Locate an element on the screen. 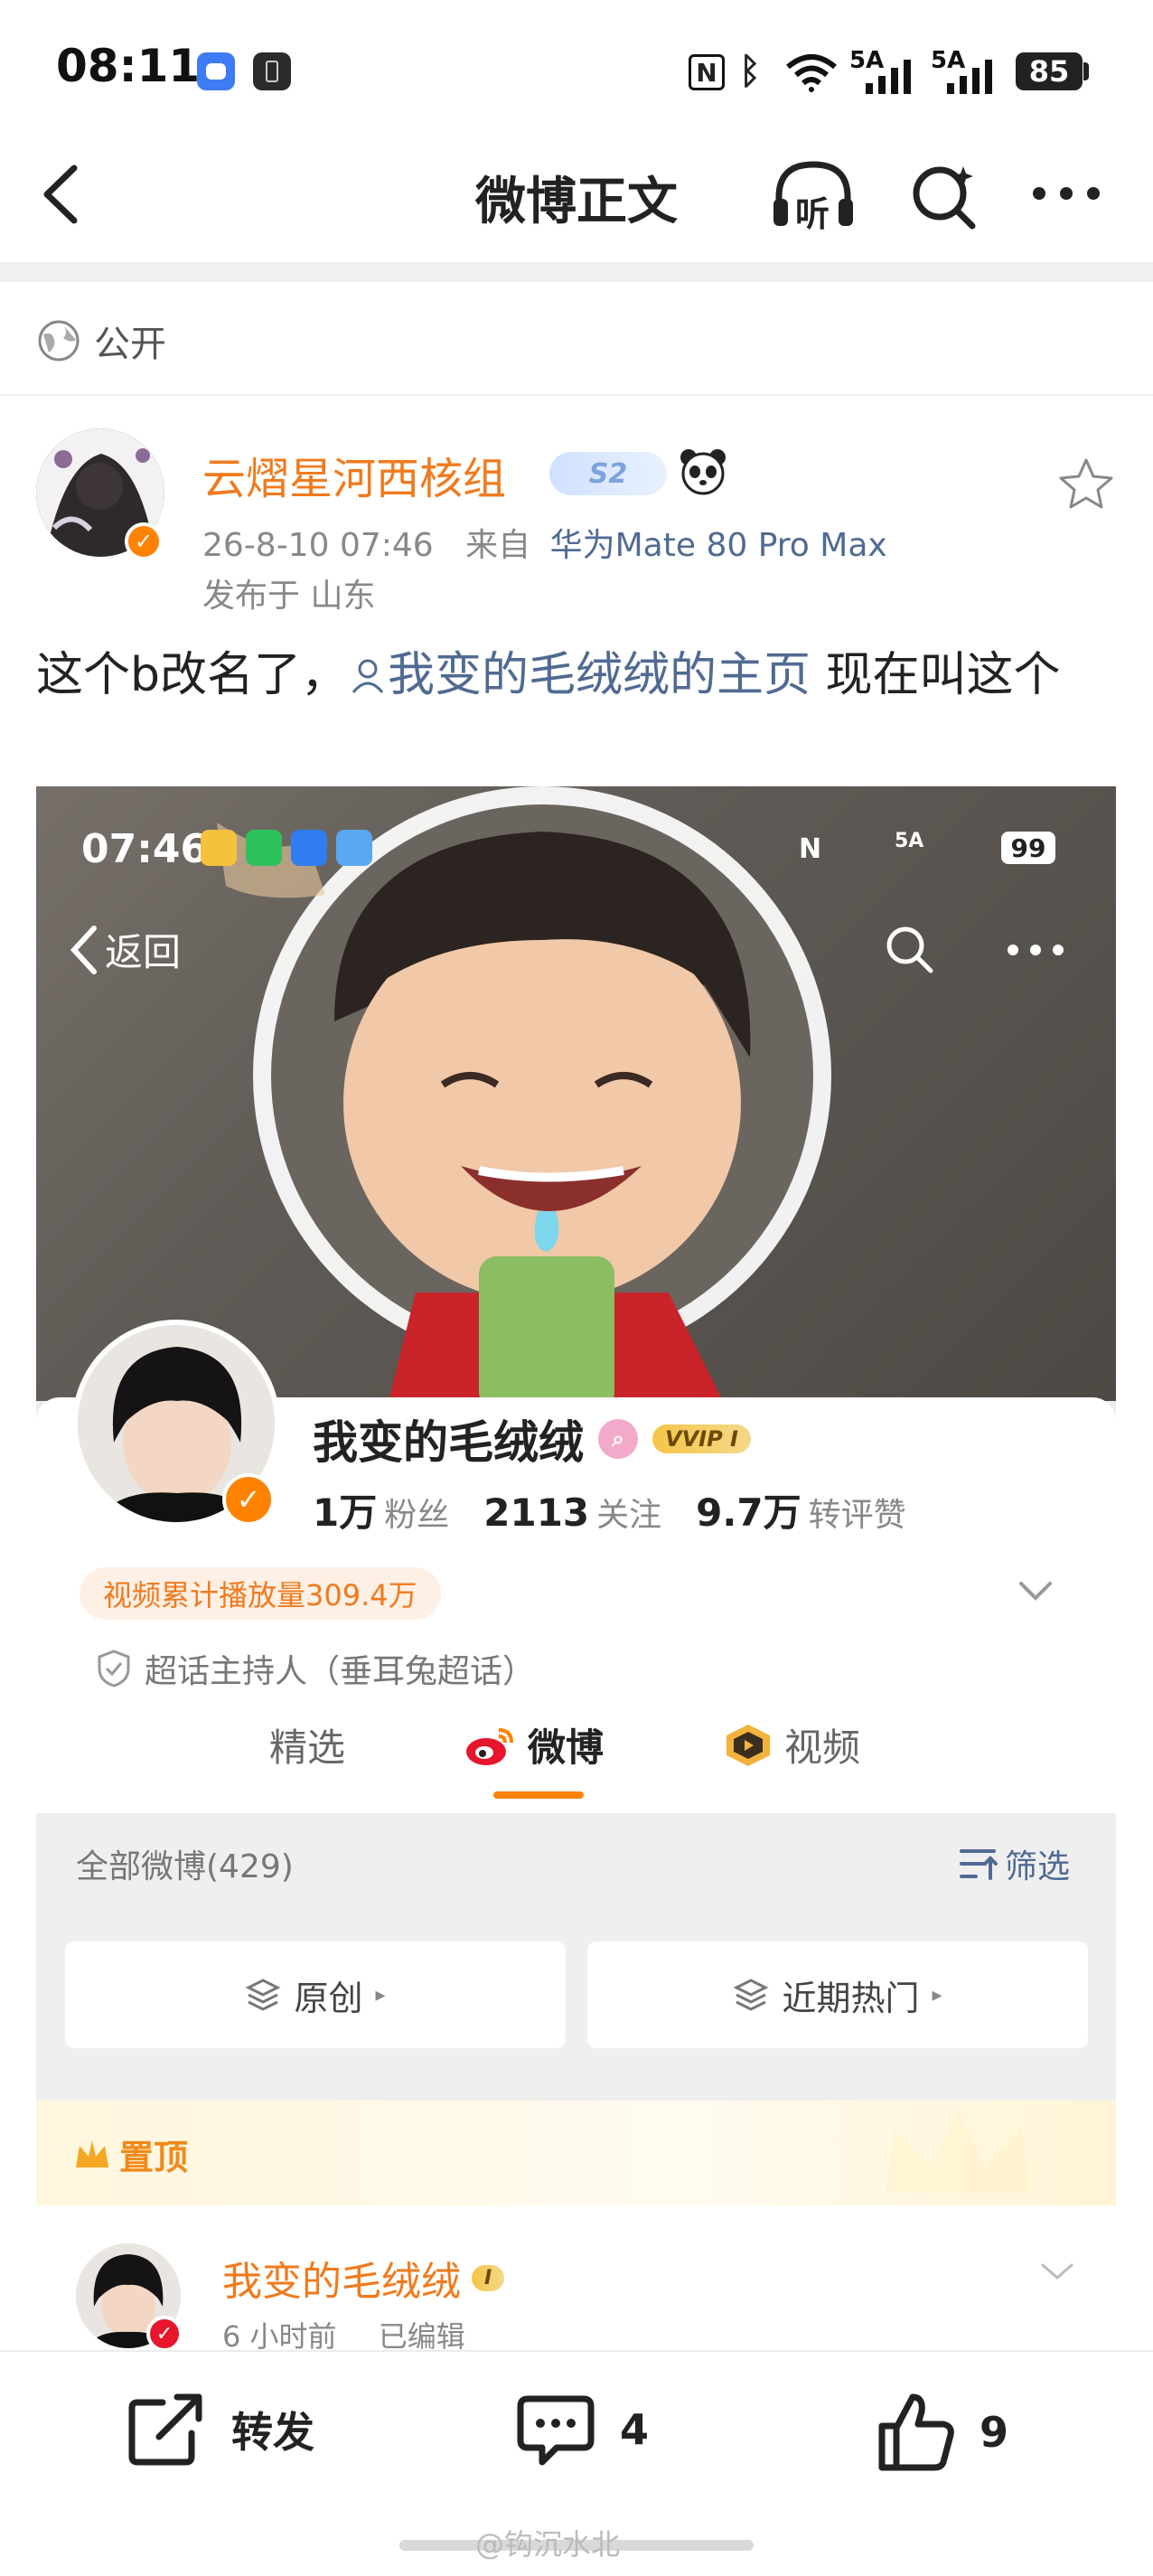 This screenshot has width=1153, height=2576. user-level-badge: S2 is located at coordinates (608, 474).